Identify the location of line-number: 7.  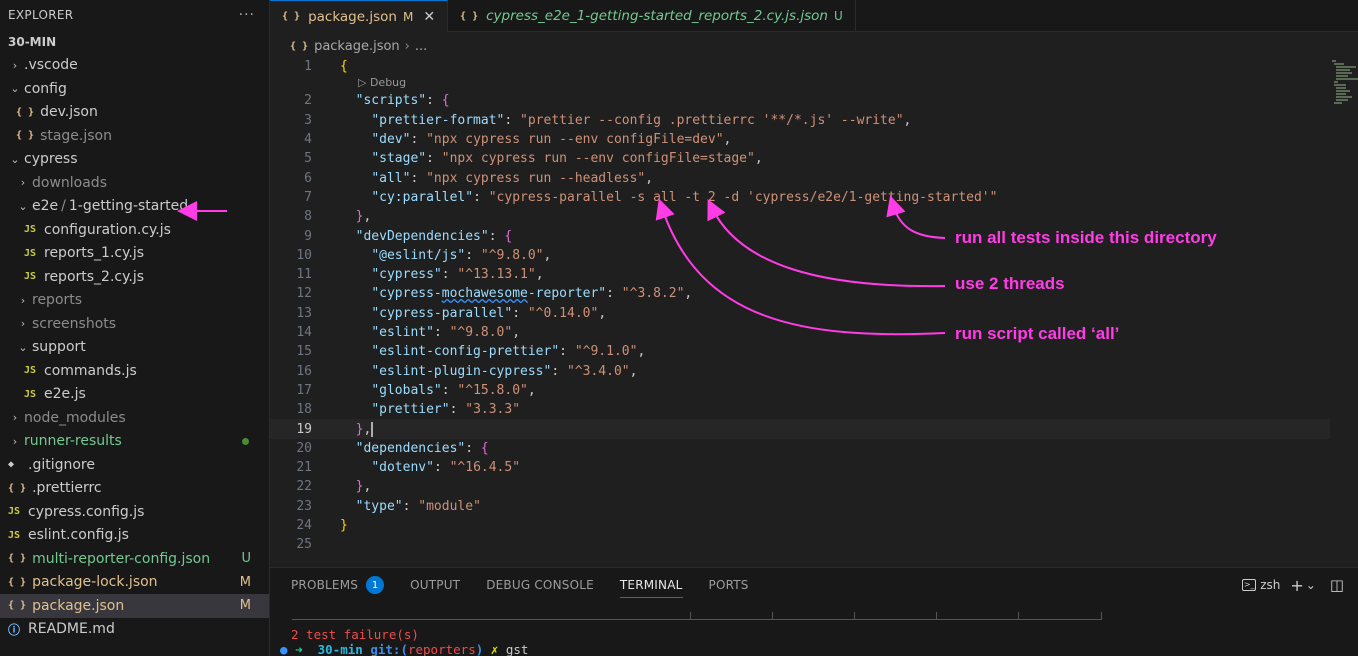
(308, 197).